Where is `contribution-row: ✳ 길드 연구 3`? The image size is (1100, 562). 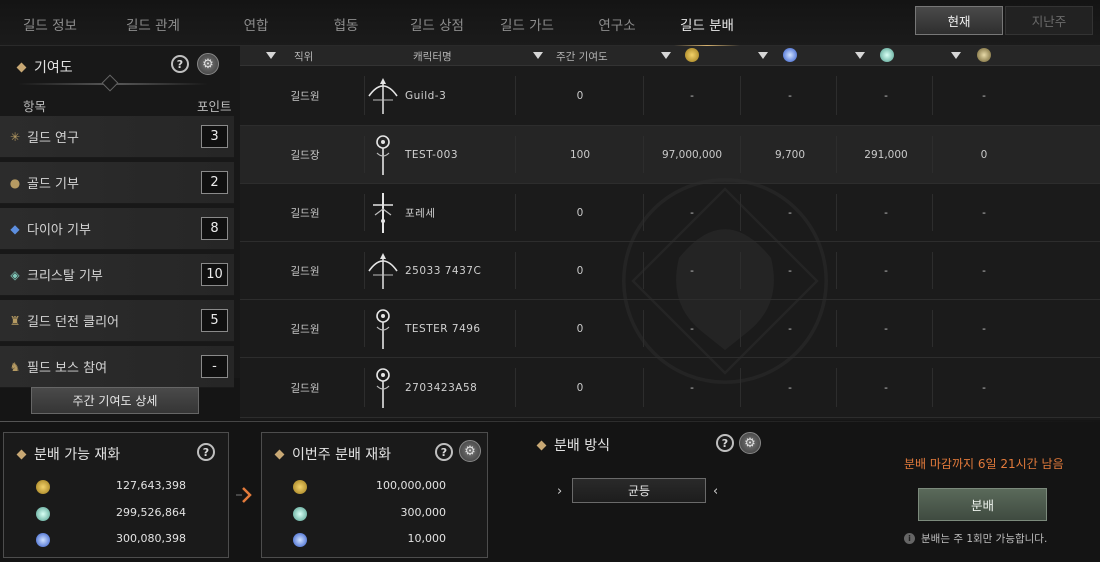 contribution-row: ✳ 길드 연구 3 is located at coordinates (117, 137).